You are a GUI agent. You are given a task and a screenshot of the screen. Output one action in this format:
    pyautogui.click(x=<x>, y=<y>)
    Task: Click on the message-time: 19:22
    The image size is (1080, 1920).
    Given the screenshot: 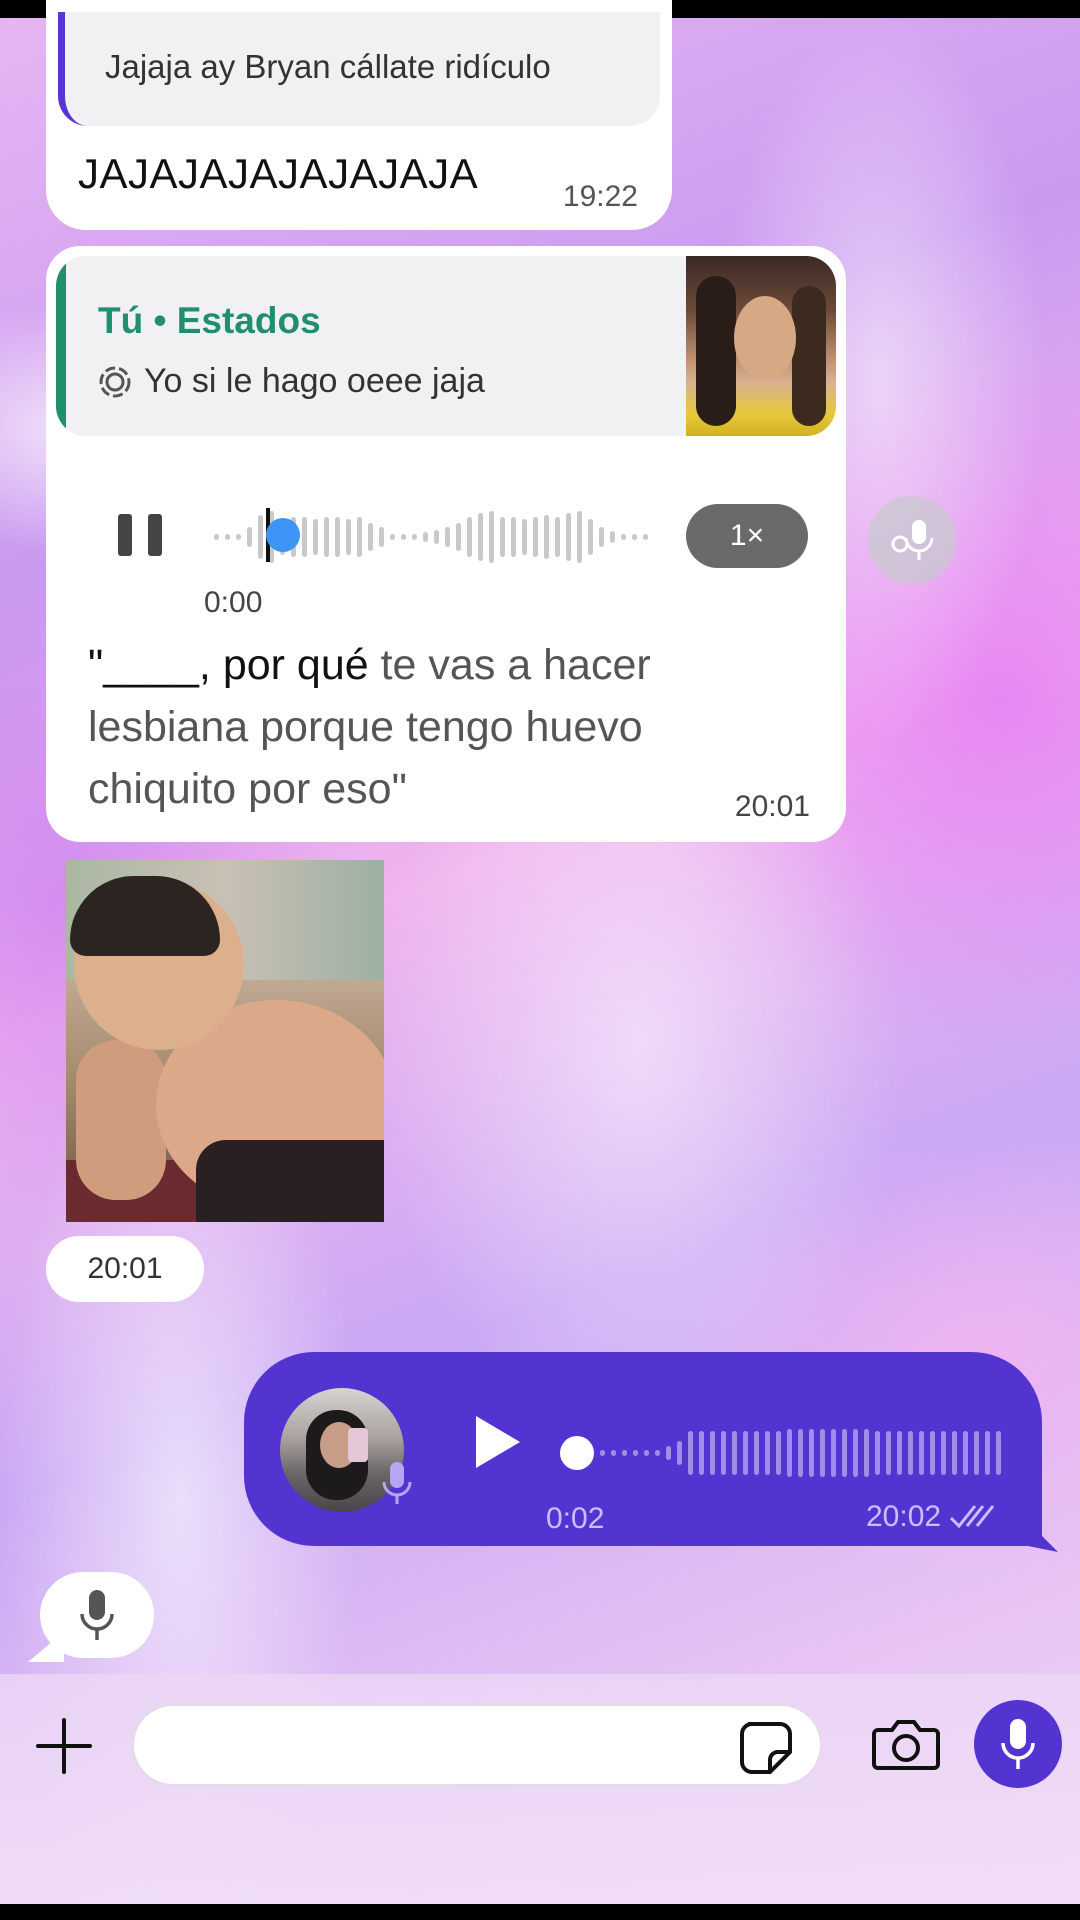 What is the action you would take?
    pyautogui.click(x=600, y=196)
    